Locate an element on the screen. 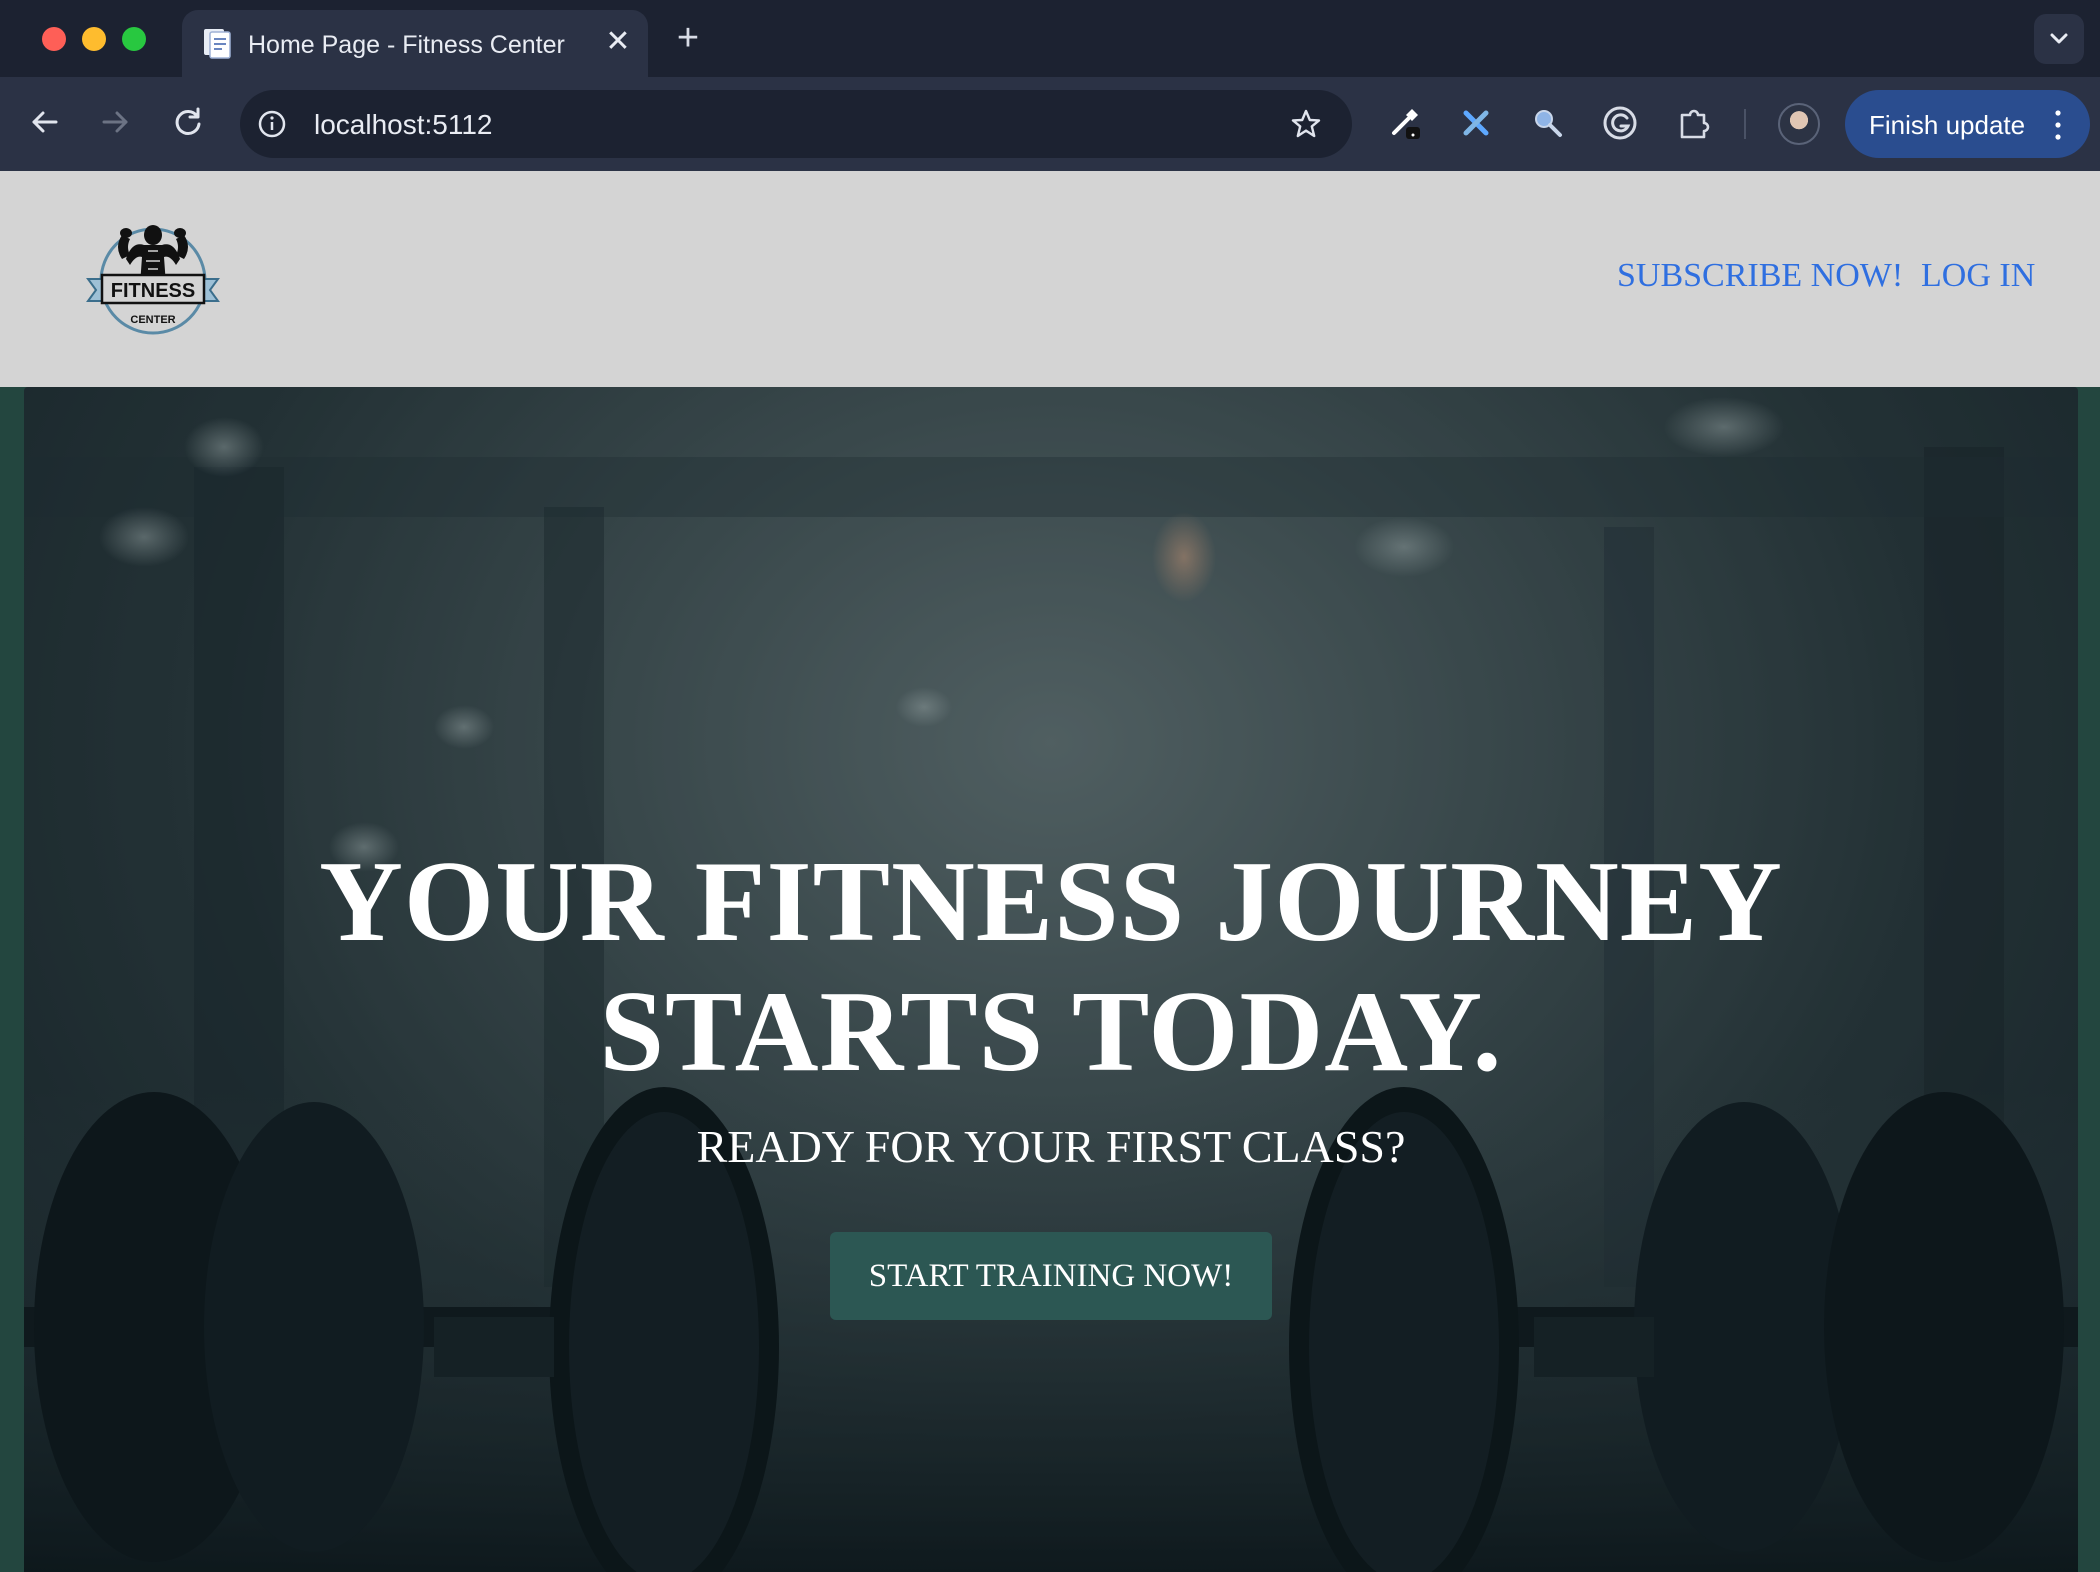 Image resolution: width=2100 pixels, height=1572 pixels. reload-icon is located at coordinates (188, 122).